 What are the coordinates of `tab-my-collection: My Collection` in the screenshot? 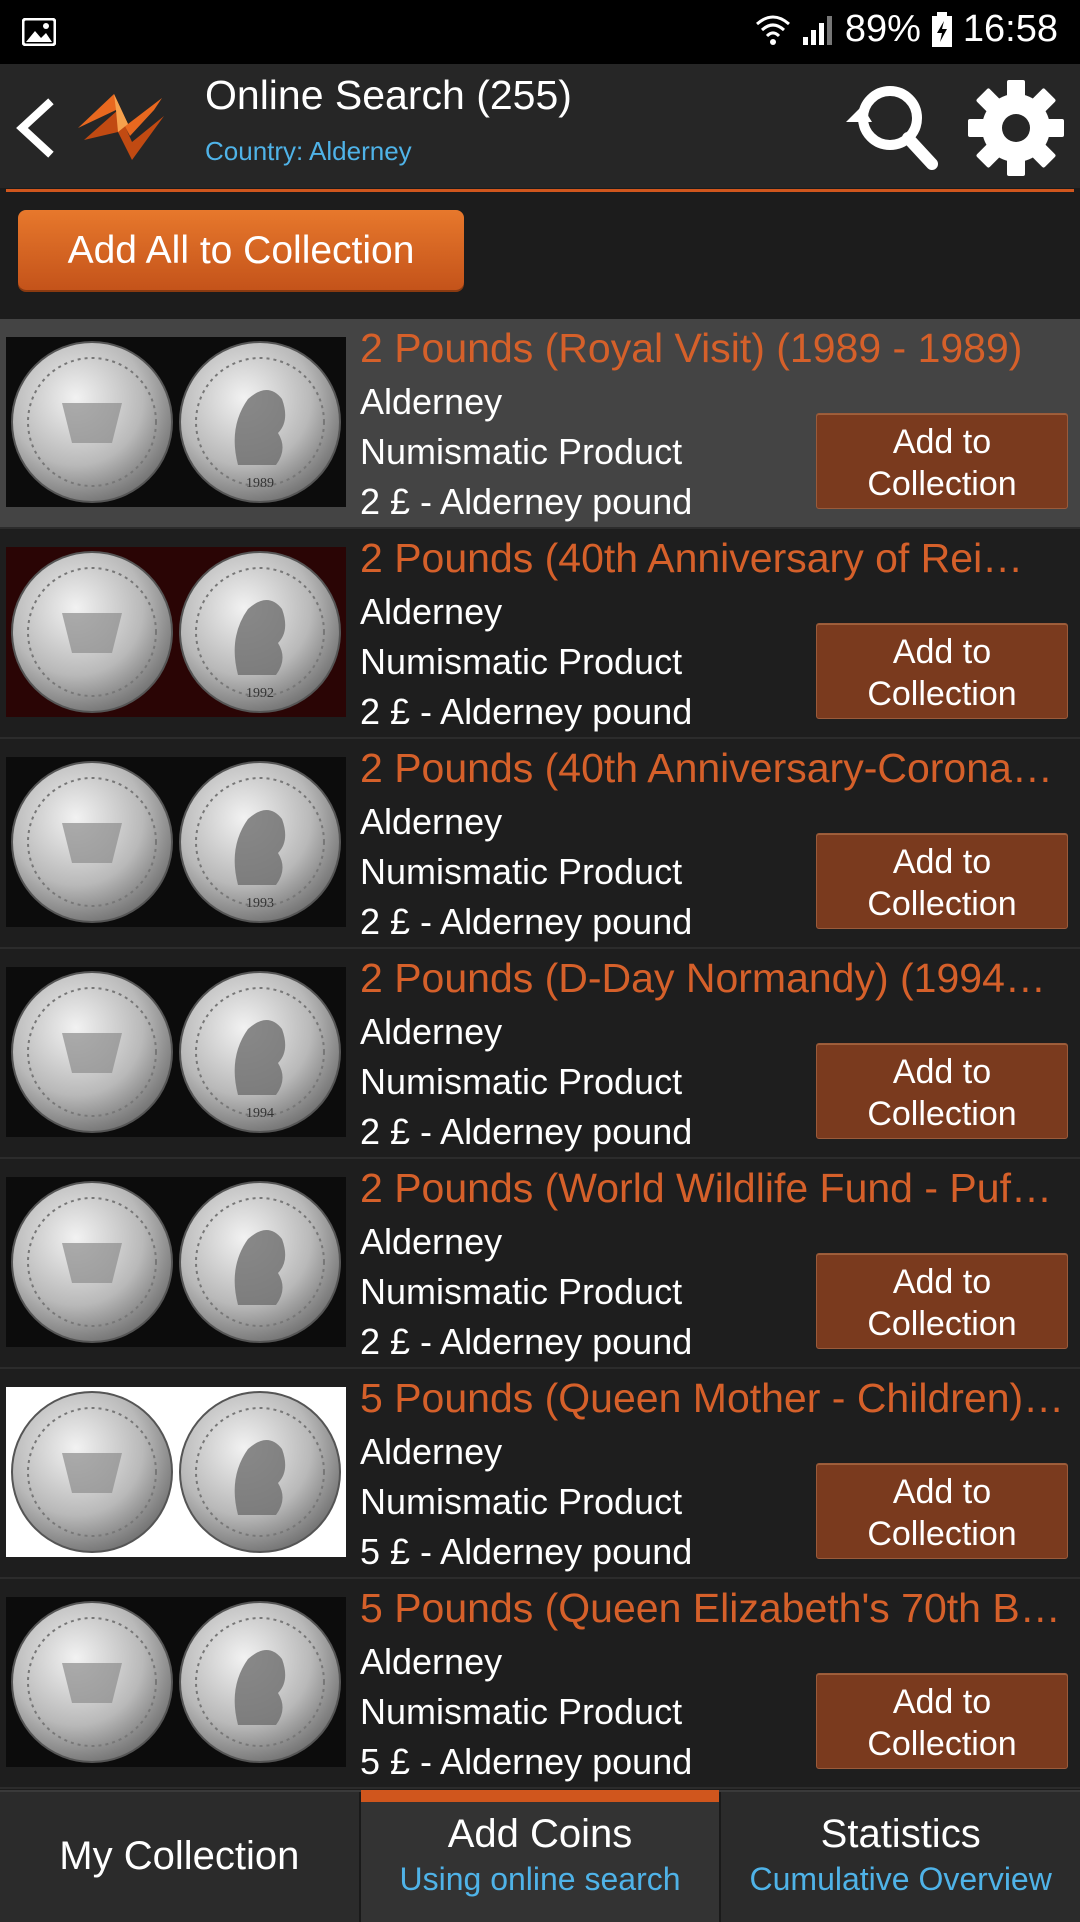 It's located at (180, 1857).